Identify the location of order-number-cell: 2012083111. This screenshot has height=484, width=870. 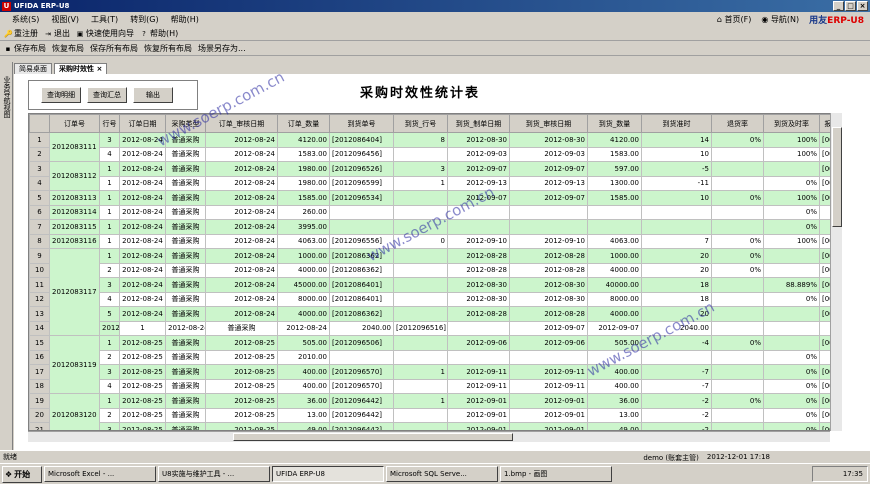
(74, 147).